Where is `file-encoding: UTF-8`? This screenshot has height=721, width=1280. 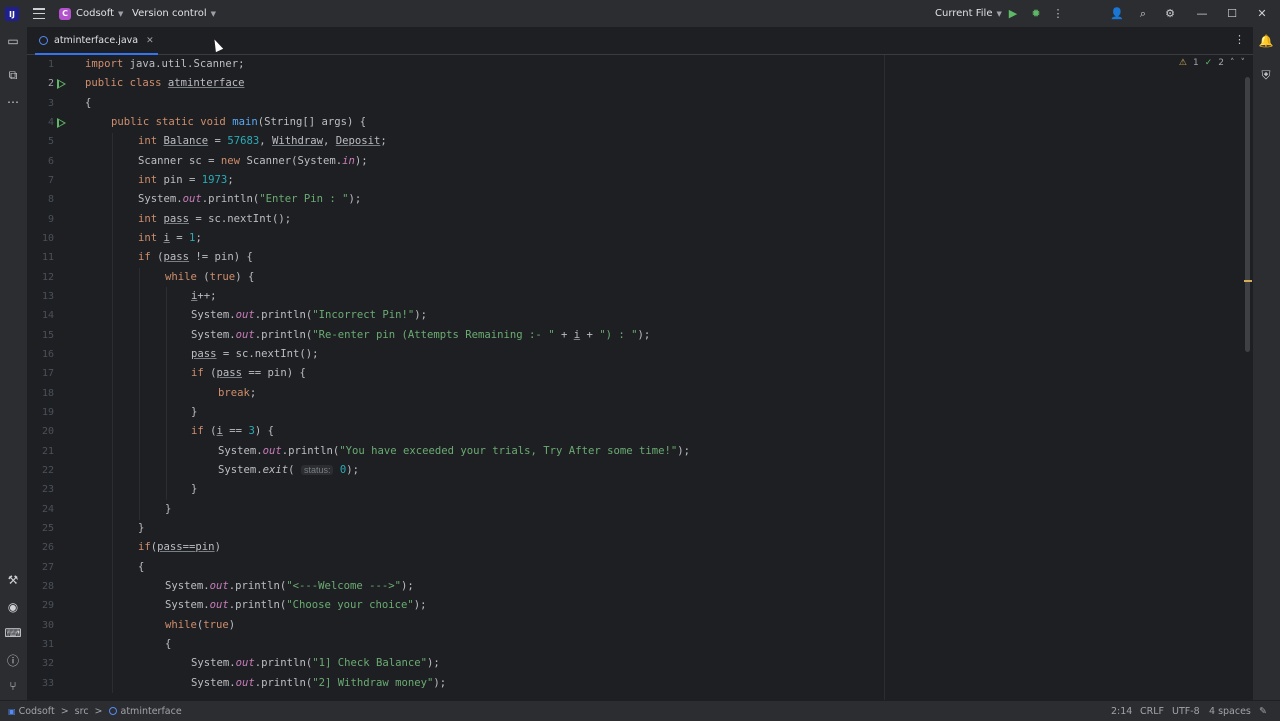
file-encoding: UTF-8 is located at coordinates (1186, 711).